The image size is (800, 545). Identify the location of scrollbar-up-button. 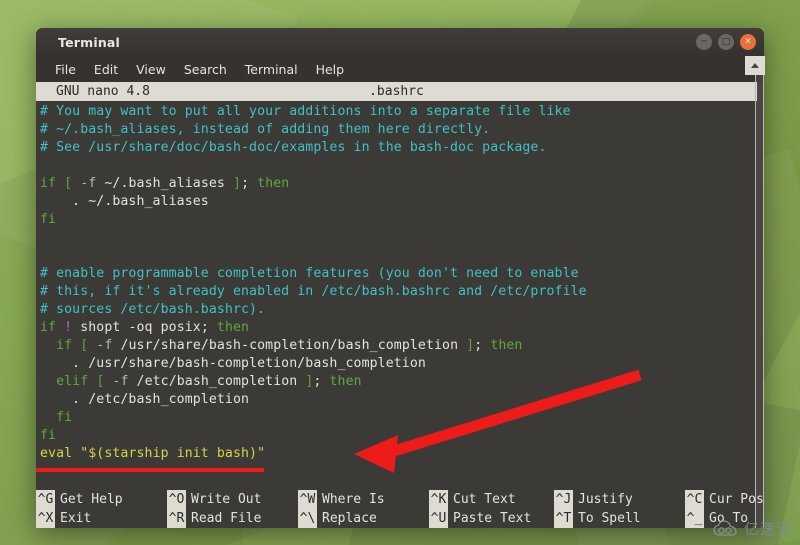
(755, 65).